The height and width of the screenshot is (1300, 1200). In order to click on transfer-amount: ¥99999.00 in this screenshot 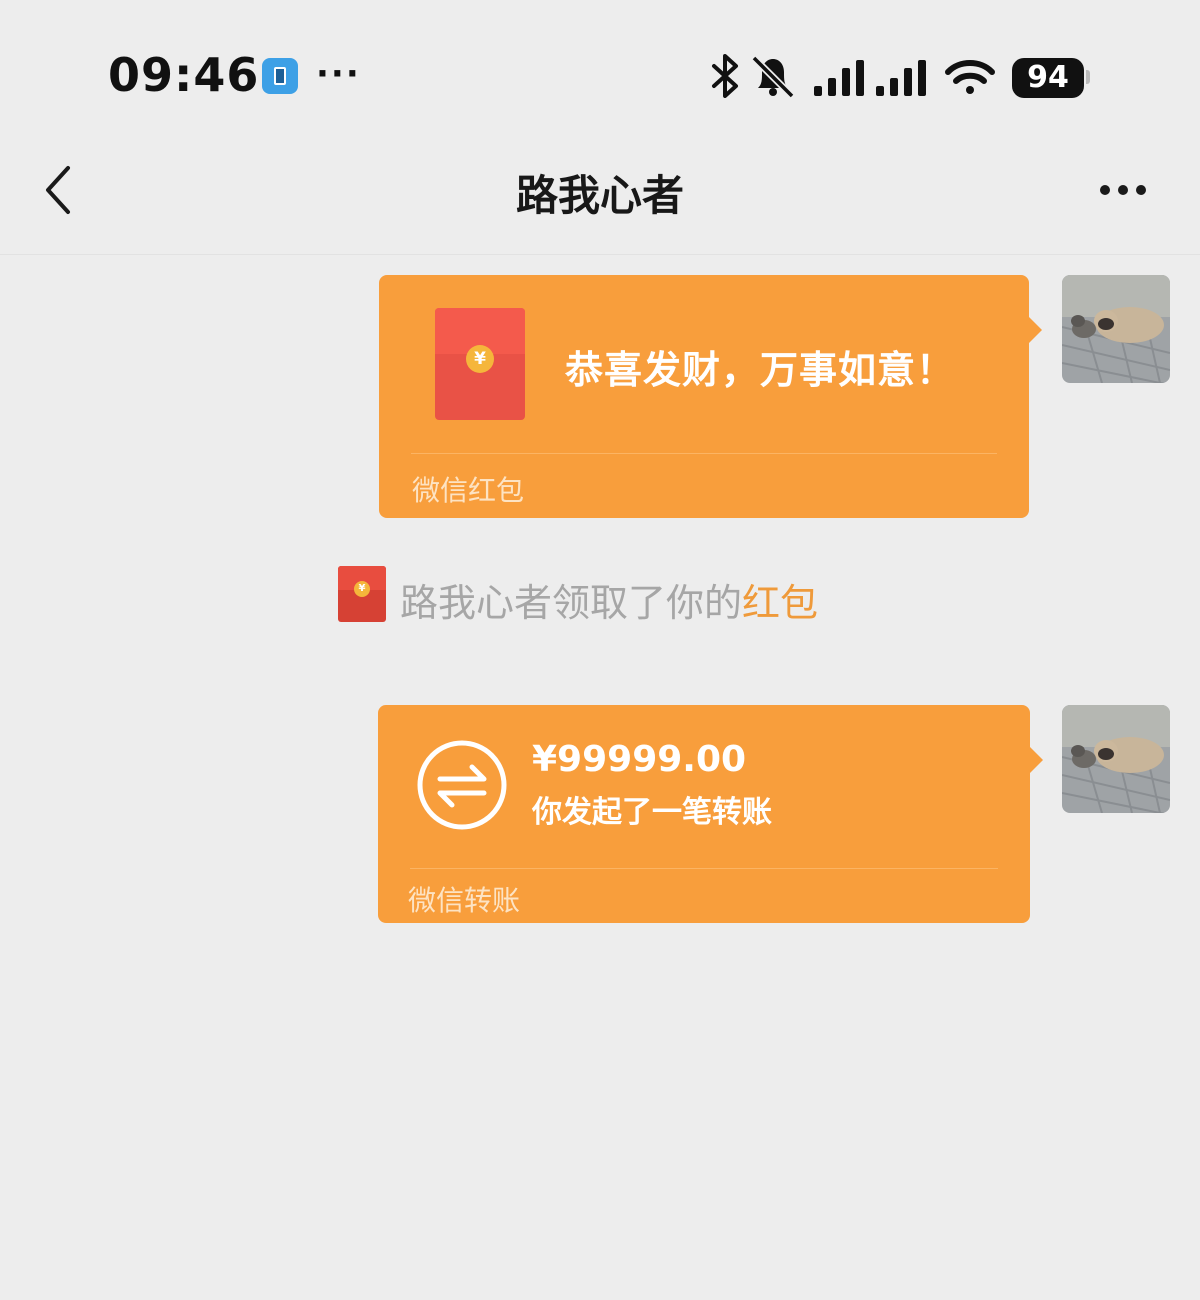, I will do `click(639, 759)`.